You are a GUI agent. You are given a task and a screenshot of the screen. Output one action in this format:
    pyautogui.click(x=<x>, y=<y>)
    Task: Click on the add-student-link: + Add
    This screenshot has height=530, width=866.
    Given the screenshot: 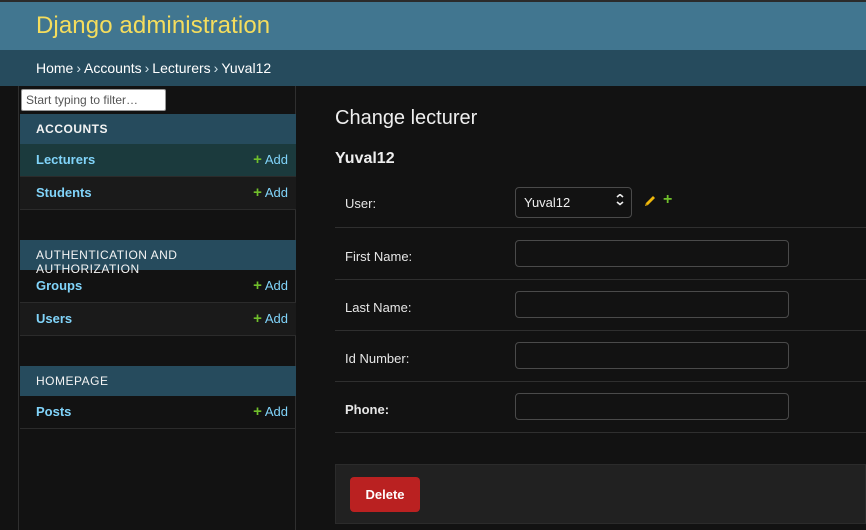 What is the action you would take?
    pyautogui.click(x=270, y=192)
    